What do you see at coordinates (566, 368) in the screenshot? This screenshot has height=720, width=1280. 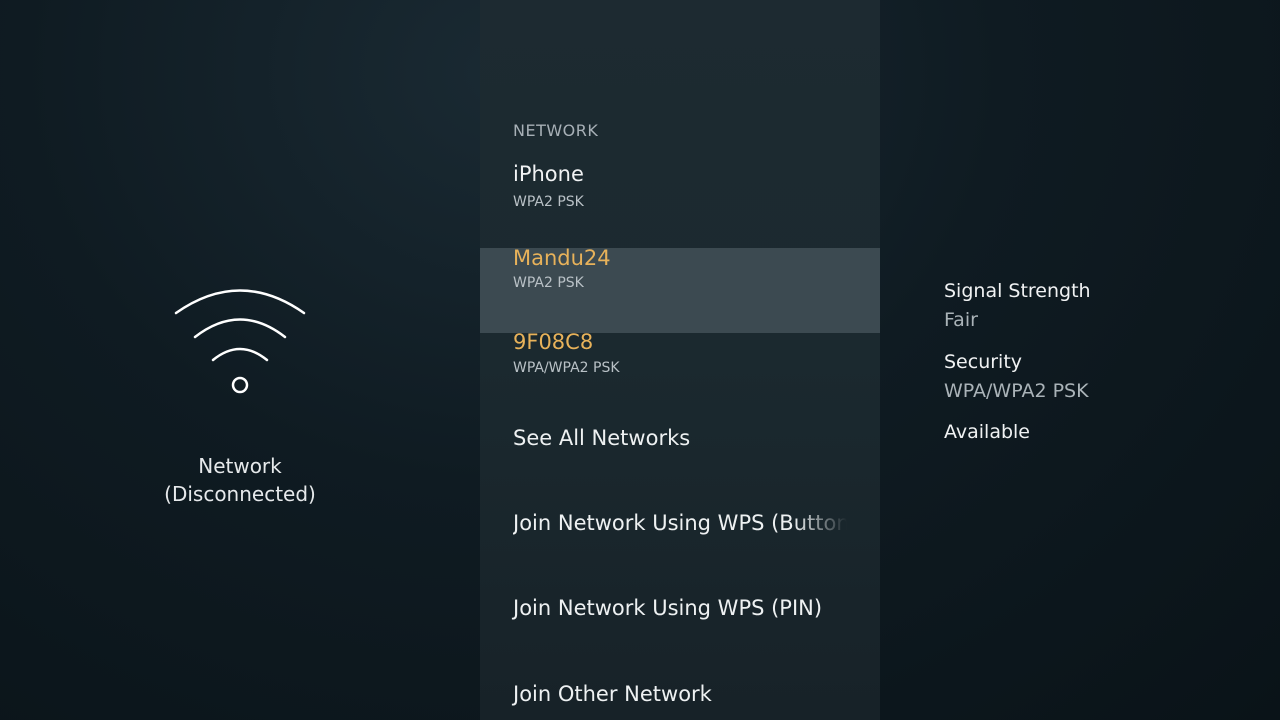 I see `network-security: WPA/WPA2 PSK` at bounding box center [566, 368].